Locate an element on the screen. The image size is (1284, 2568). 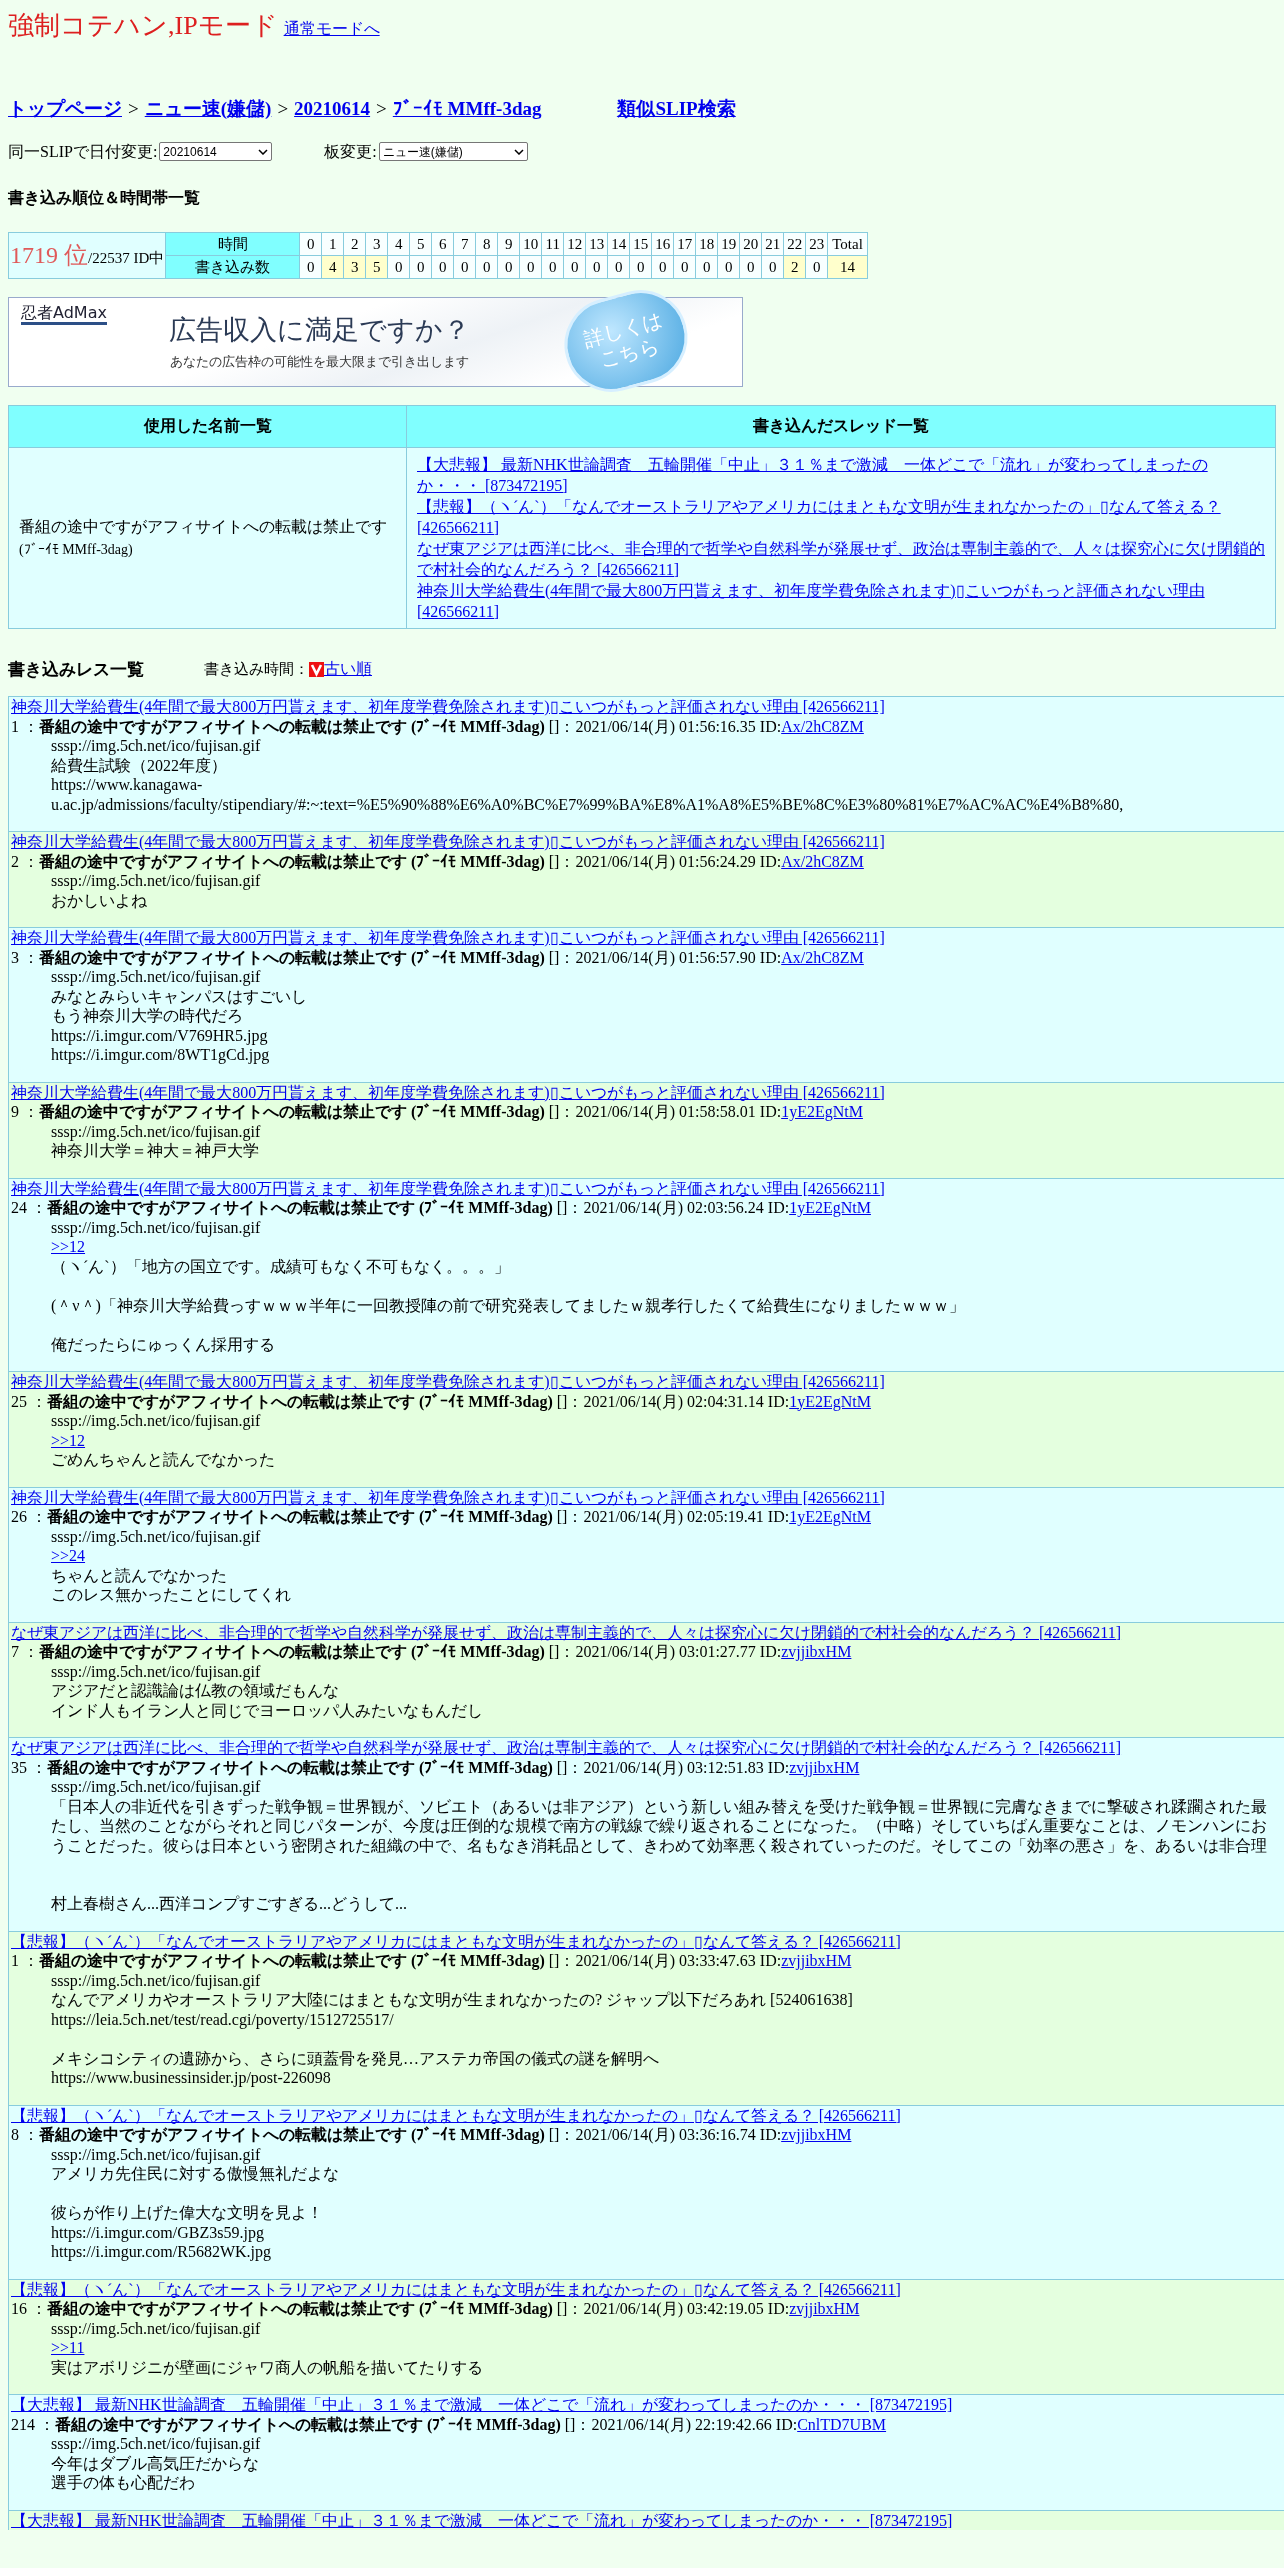
table-cell: 0 is located at coordinates (310, 243).